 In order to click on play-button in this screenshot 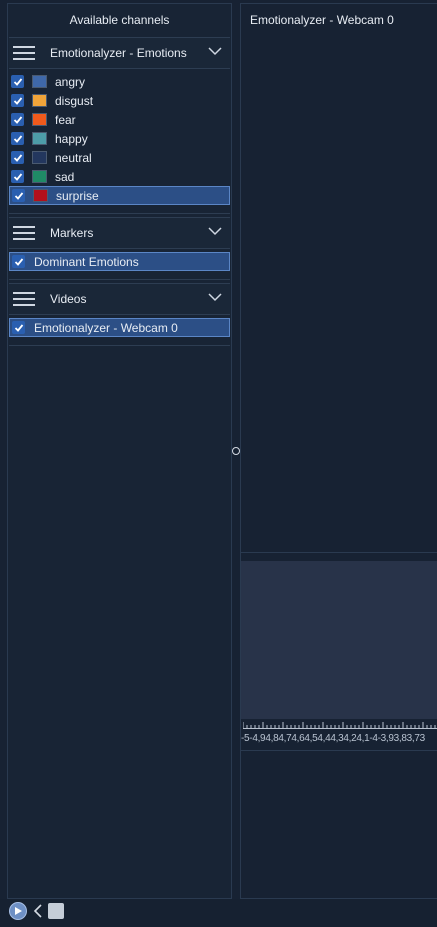, I will do `click(18, 911)`.